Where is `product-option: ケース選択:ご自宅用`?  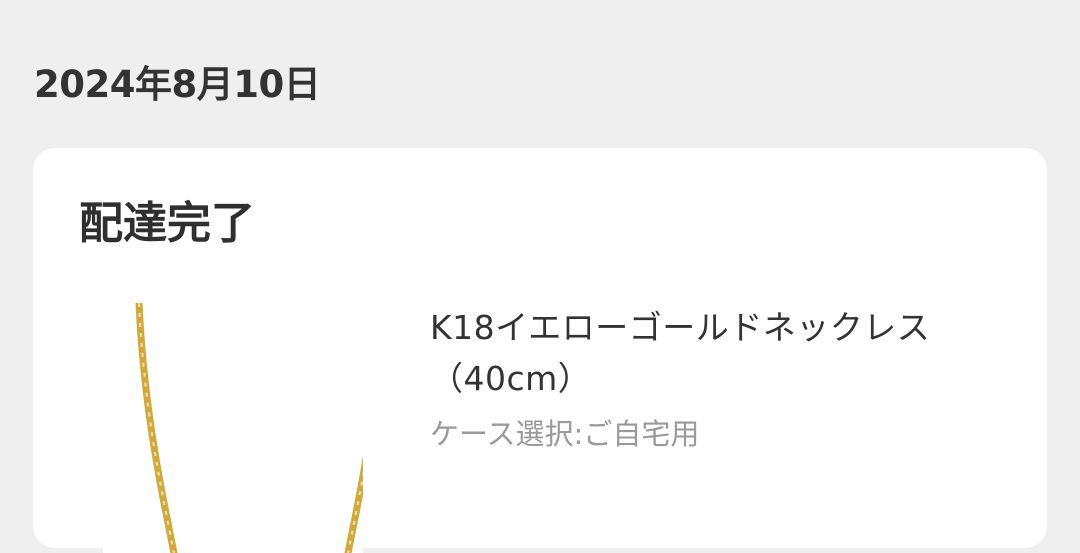 product-option: ケース選択:ご自宅用 is located at coordinates (565, 434).